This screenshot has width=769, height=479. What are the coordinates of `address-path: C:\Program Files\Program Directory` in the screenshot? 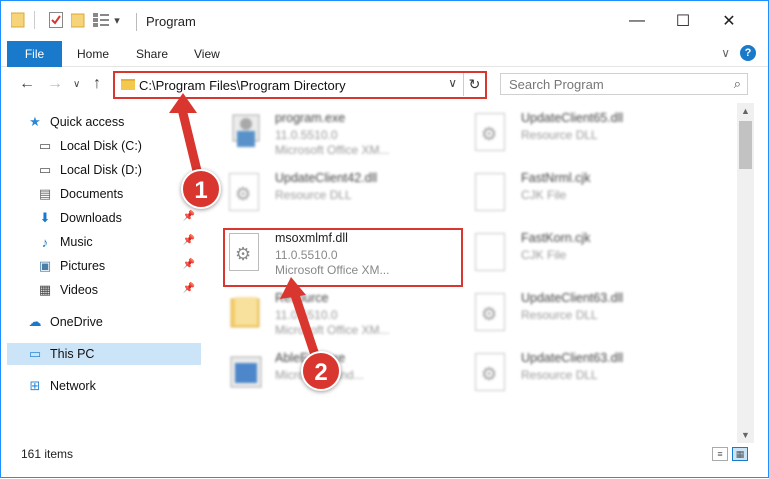 It's located at (242, 85).